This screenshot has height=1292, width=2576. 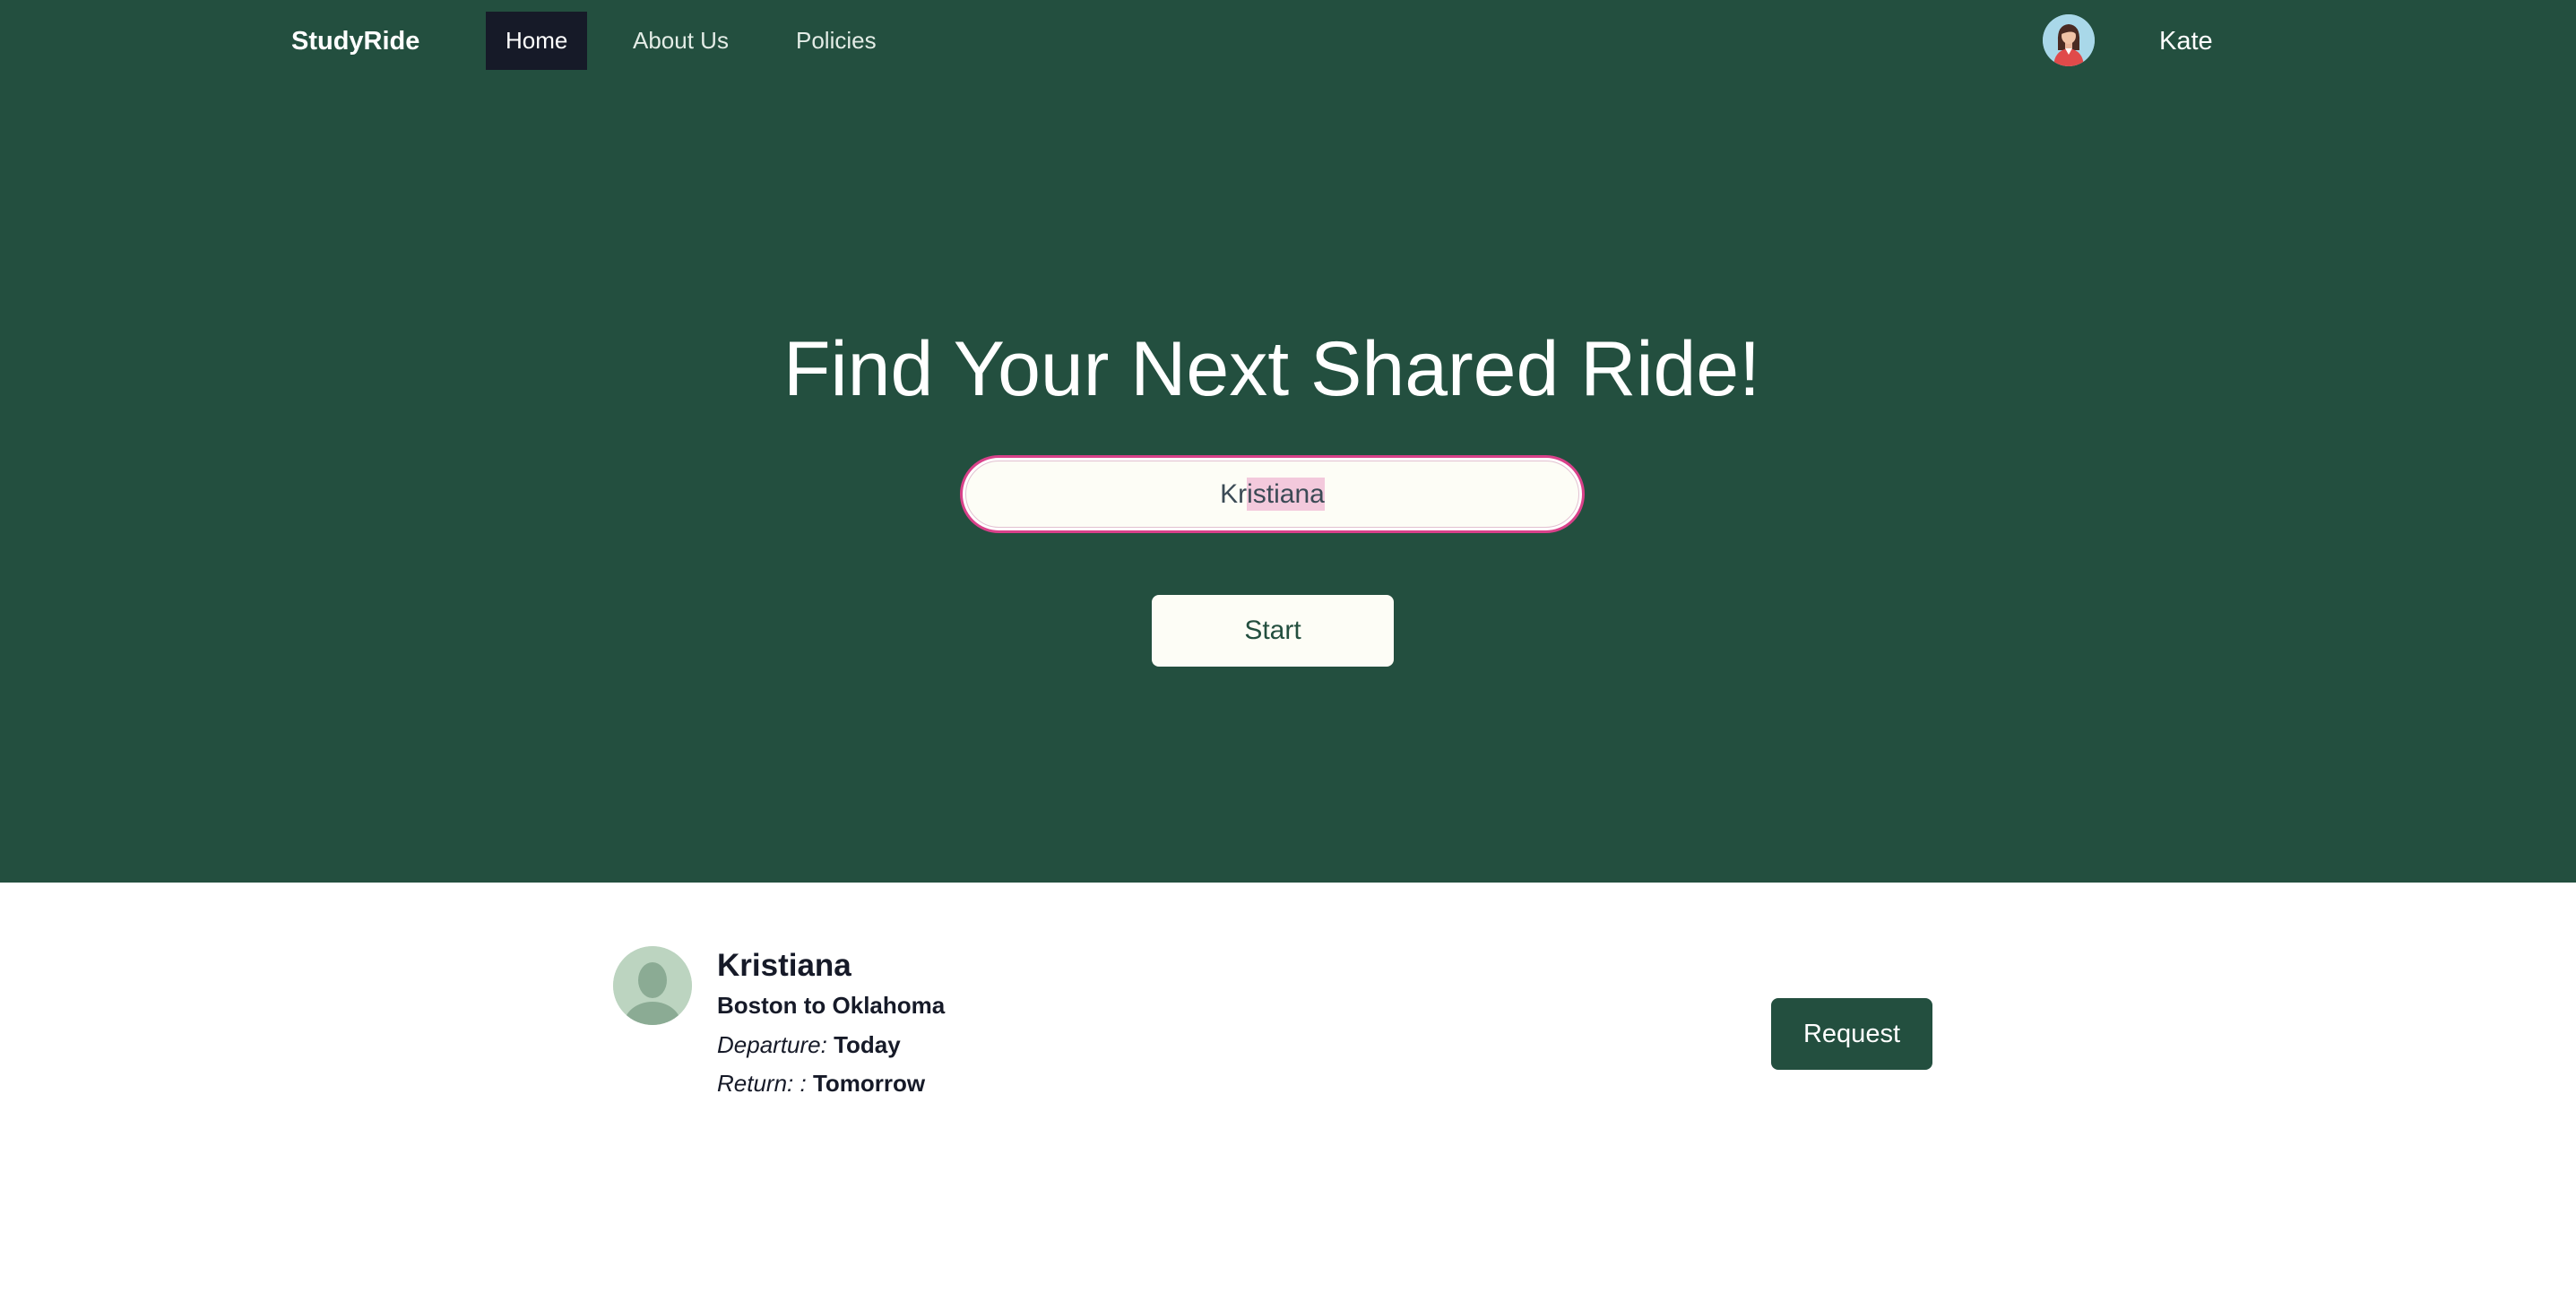 I want to click on default-avatar-icon, so click(x=652, y=985).